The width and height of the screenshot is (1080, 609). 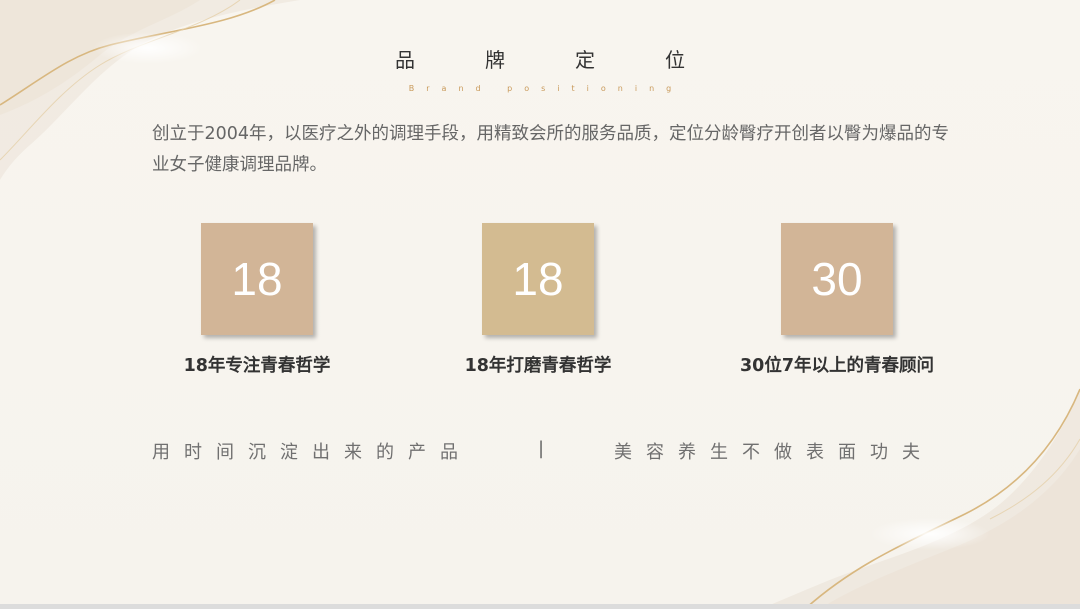 I want to click on bottom-bar, so click(x=540, y=606).